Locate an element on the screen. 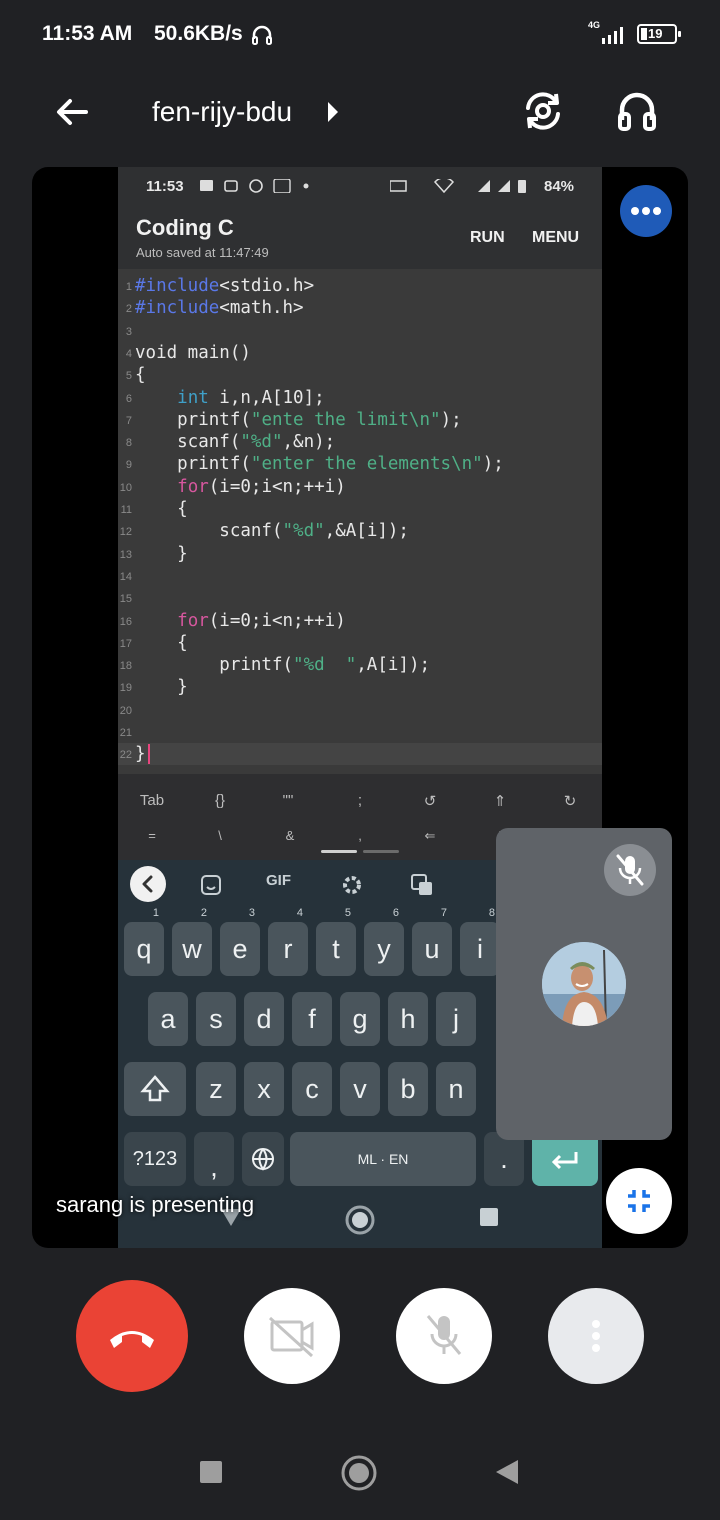 The image size is (720, 1520). shared-status-time: 11:53 is located at coordinates (165, 186).